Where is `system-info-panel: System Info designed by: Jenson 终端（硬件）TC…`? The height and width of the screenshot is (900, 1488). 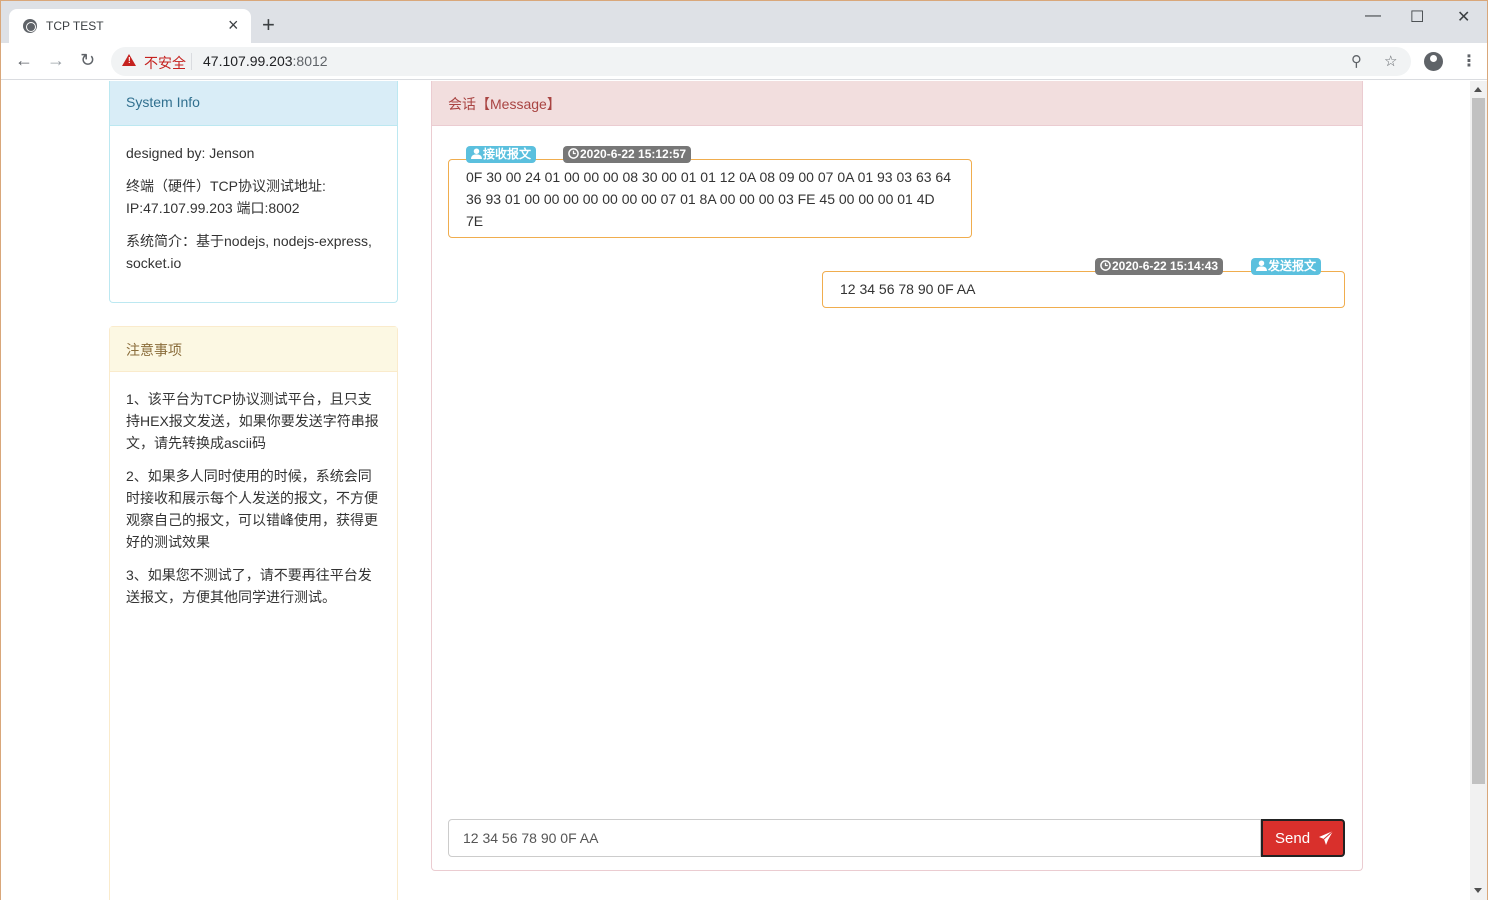 system-info-panel: System Info designed by: Jenson 终端（硬件）TC… is located at coordinates (253, 192).